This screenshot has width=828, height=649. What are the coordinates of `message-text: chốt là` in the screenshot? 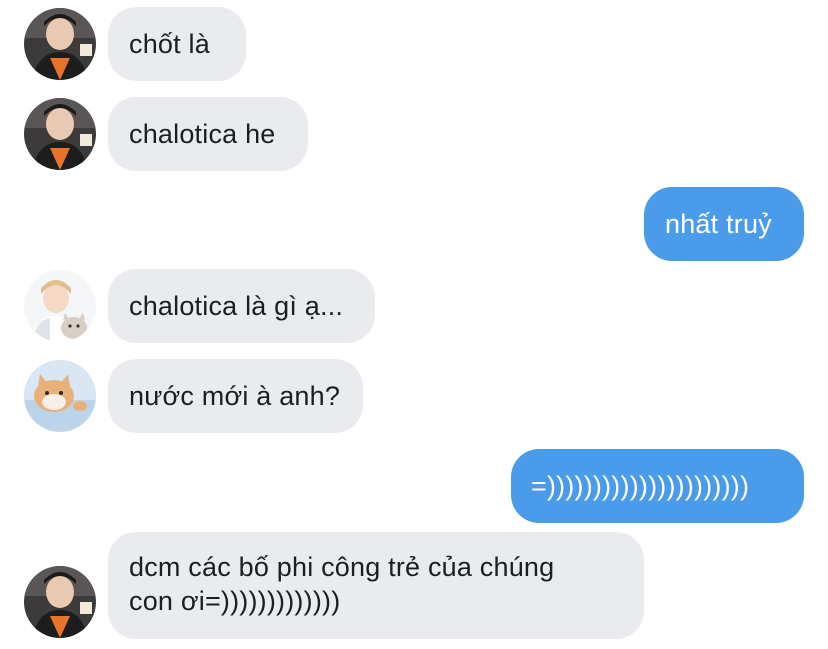 It's located at (169, 44).